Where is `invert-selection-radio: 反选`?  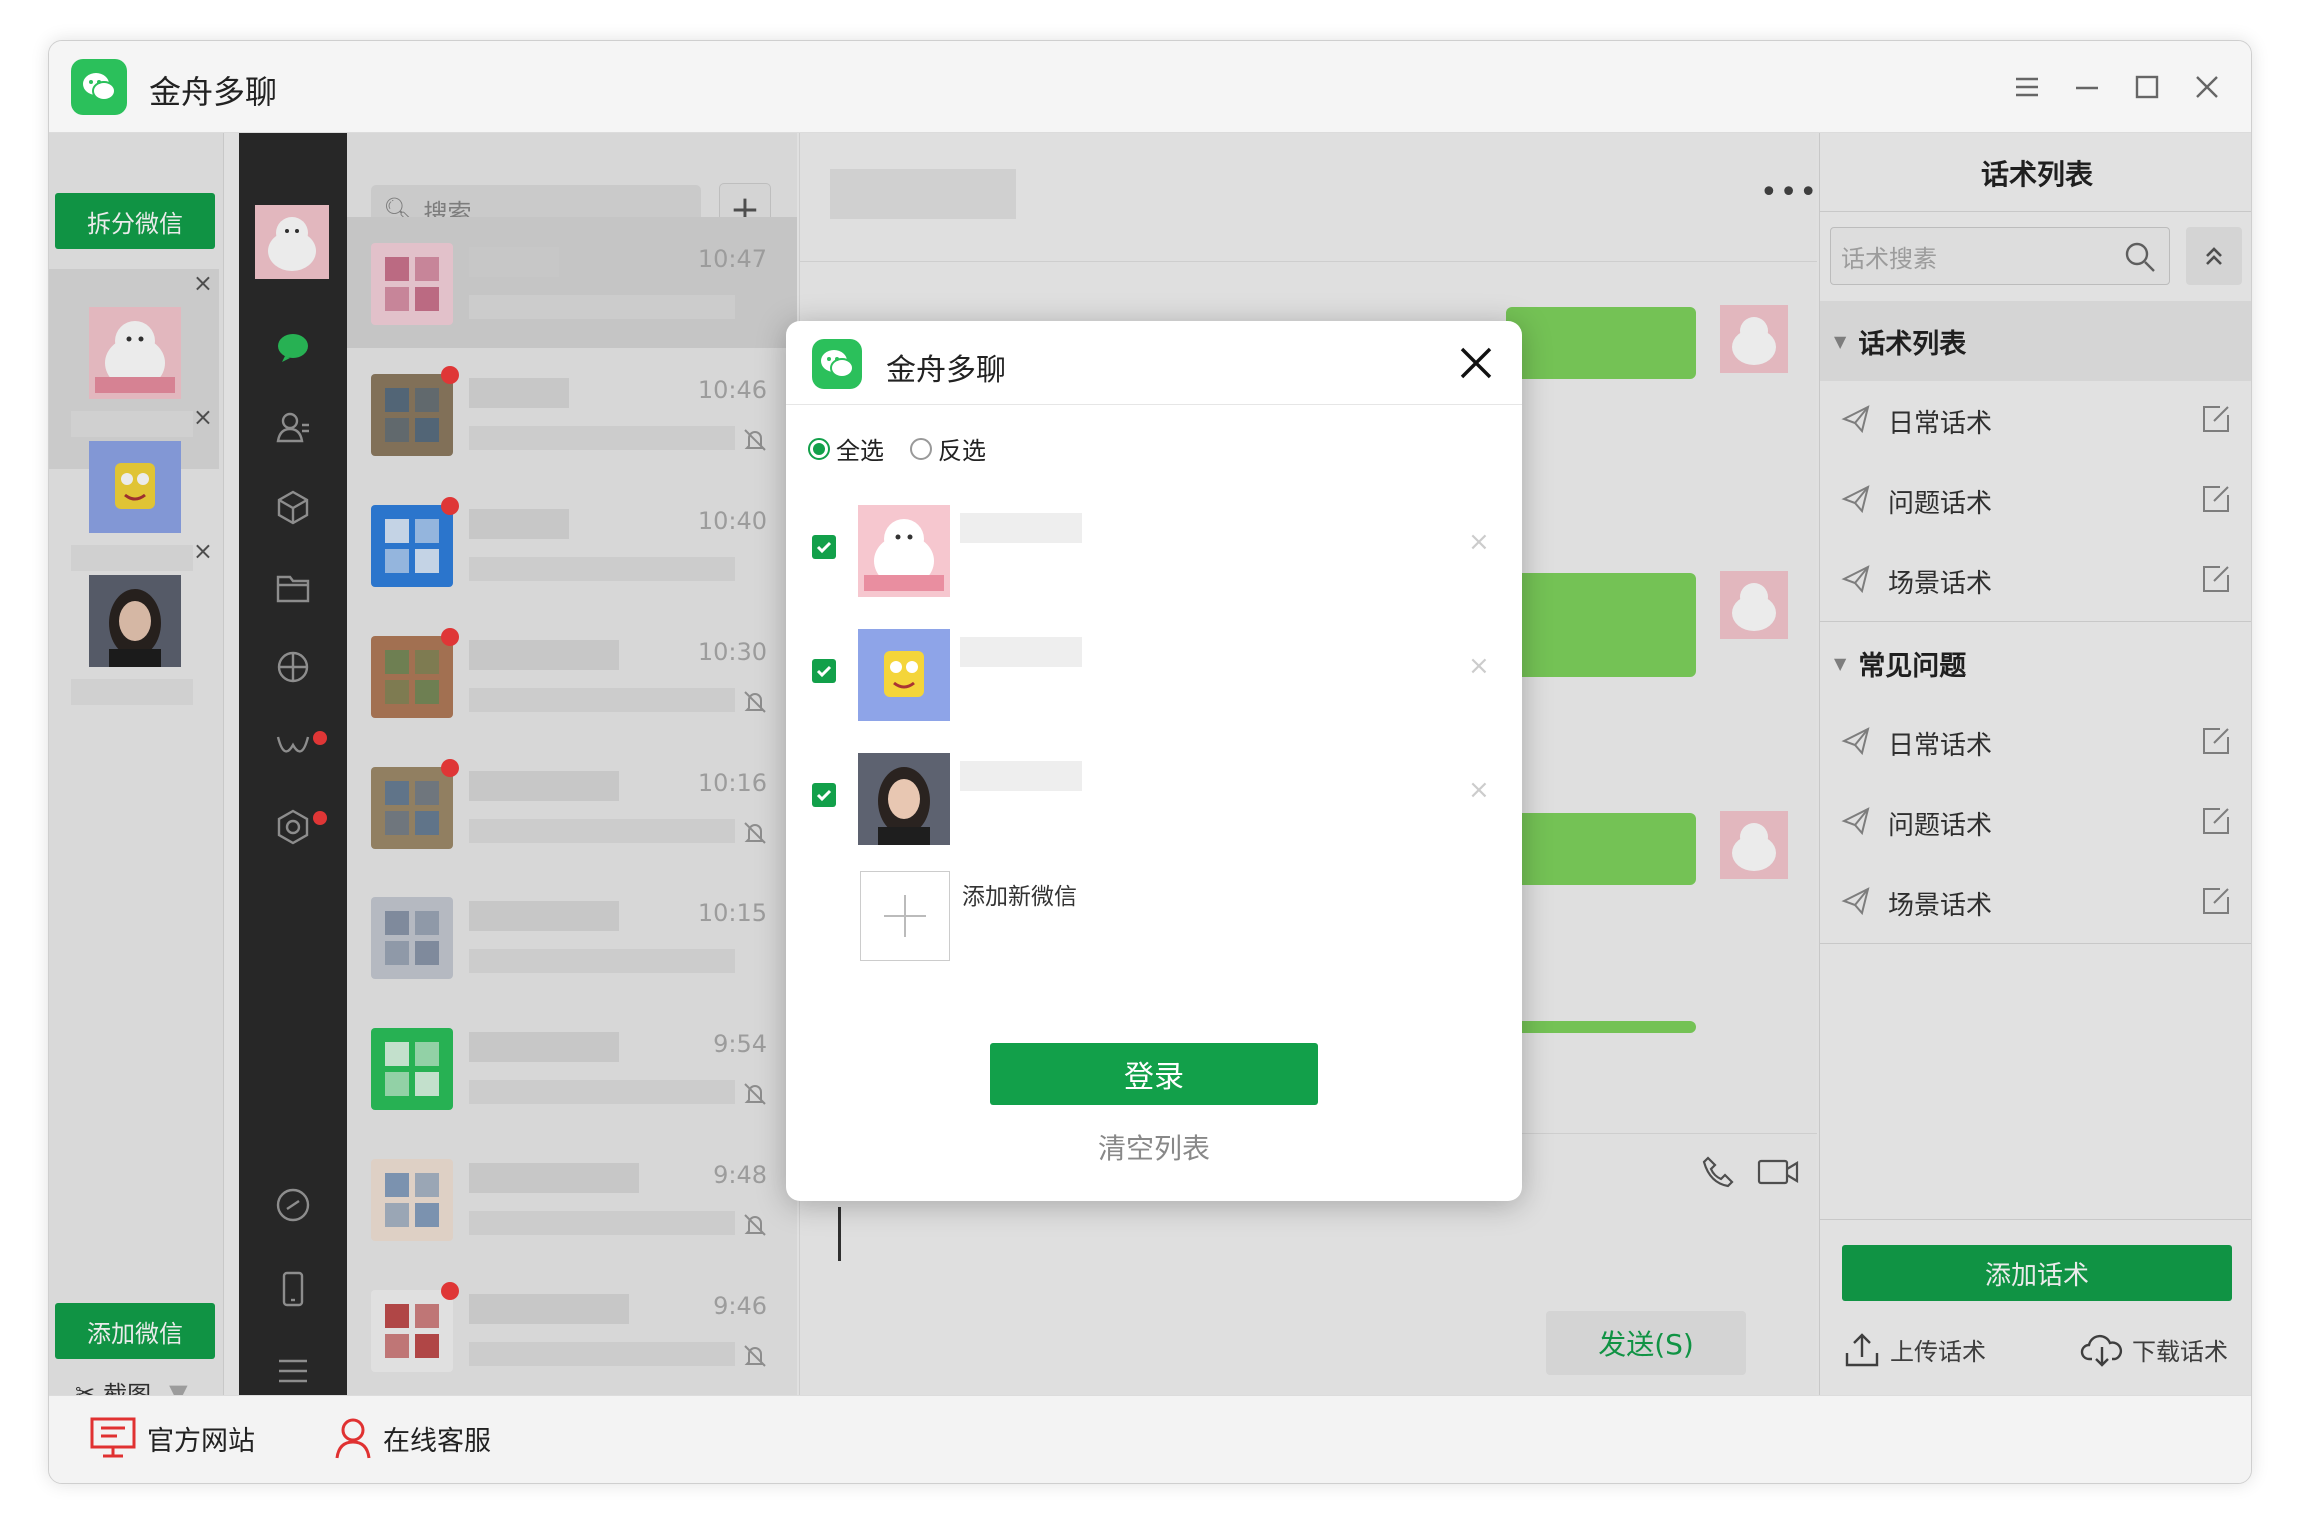 invert-selection-radio: 反选 is located at coordinates (948, 448).